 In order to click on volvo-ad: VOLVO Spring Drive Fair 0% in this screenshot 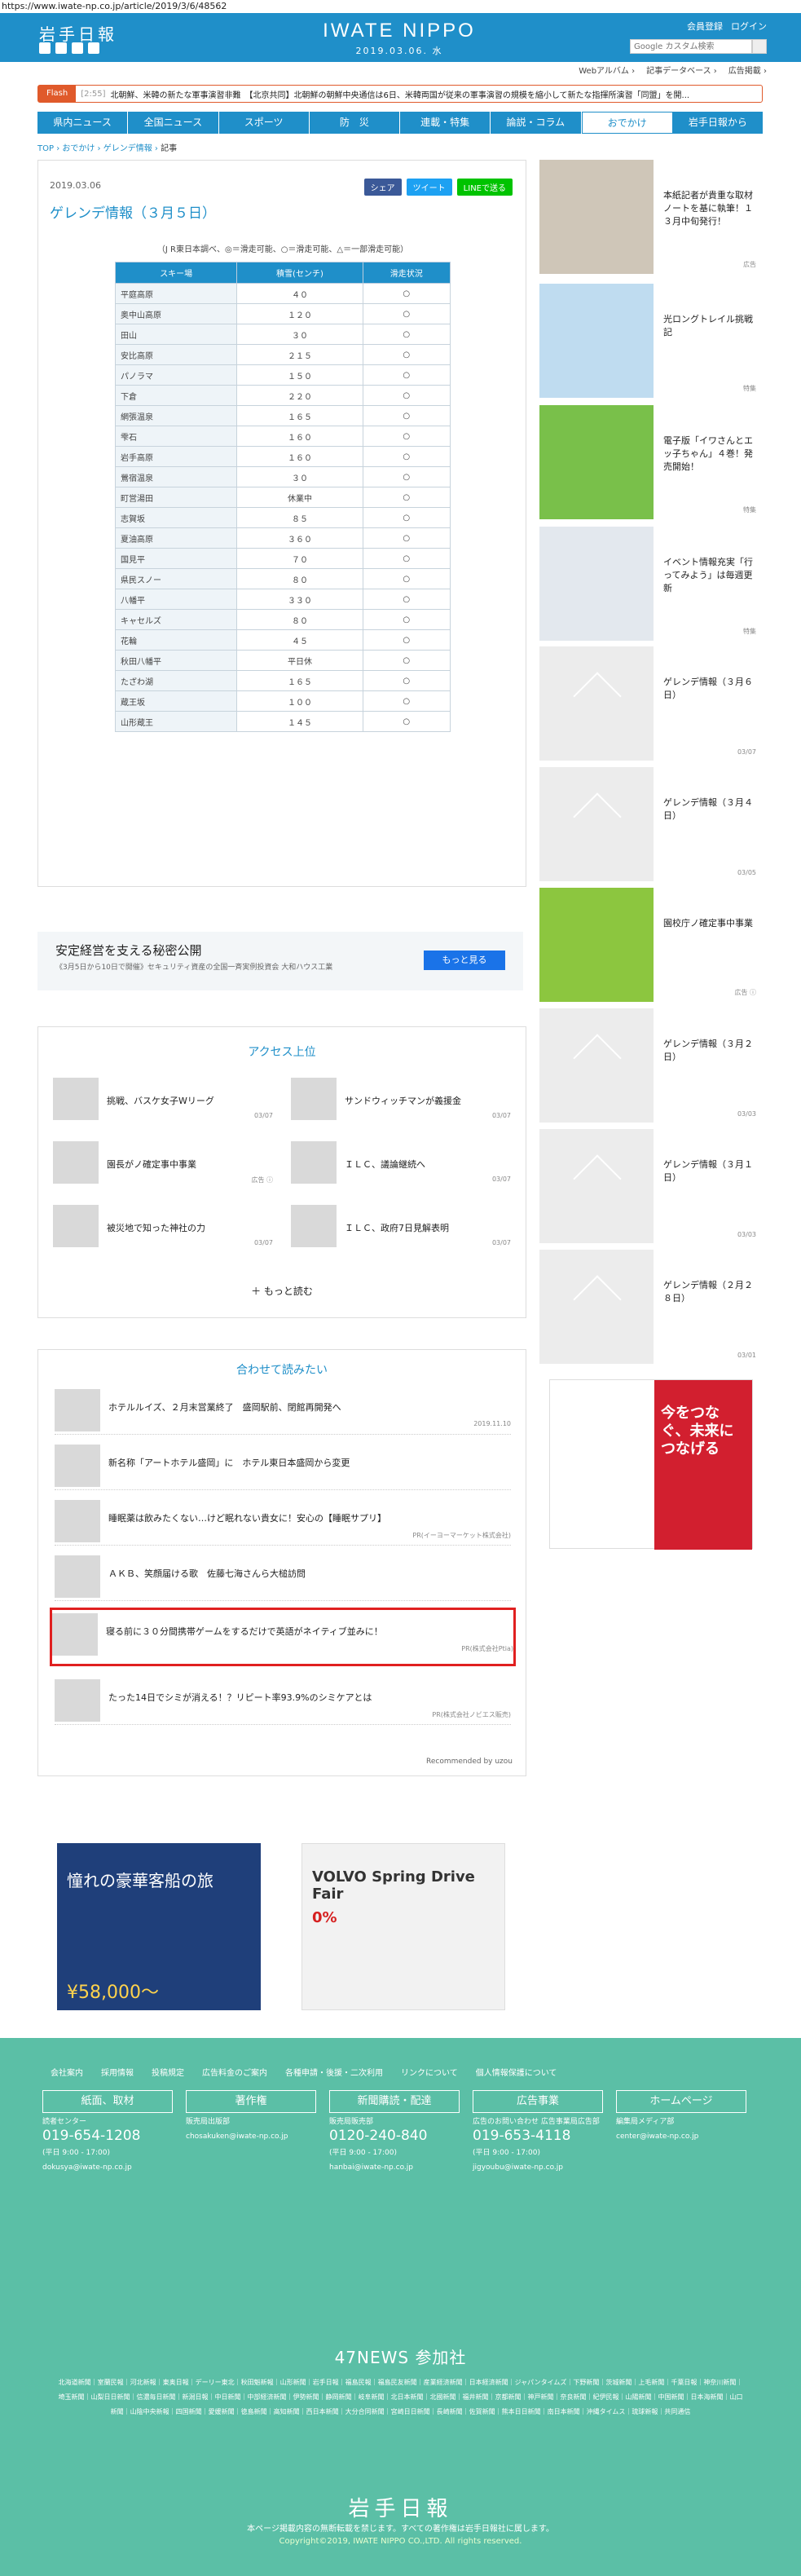, I will do `click(403, 1926)`.